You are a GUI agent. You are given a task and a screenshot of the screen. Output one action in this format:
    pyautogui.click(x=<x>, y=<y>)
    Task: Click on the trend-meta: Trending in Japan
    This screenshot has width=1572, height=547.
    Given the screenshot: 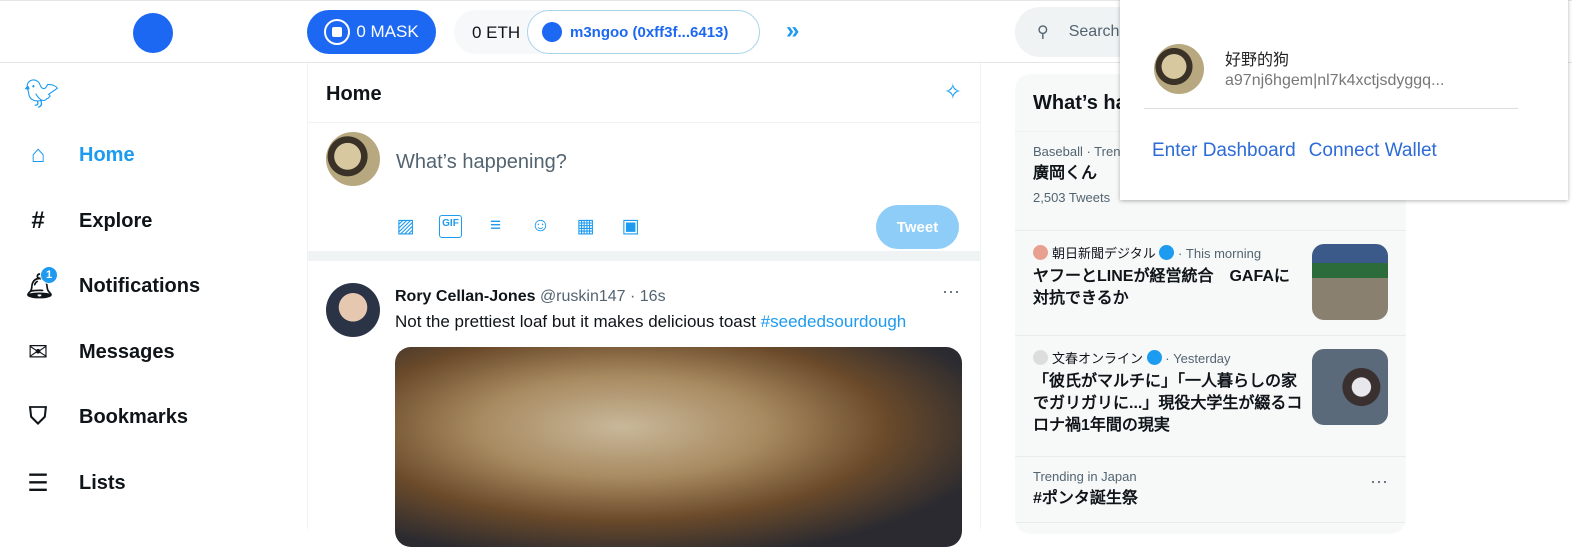 What is the action you would take?
    pyautogui.click(x=1085, y=476)
    